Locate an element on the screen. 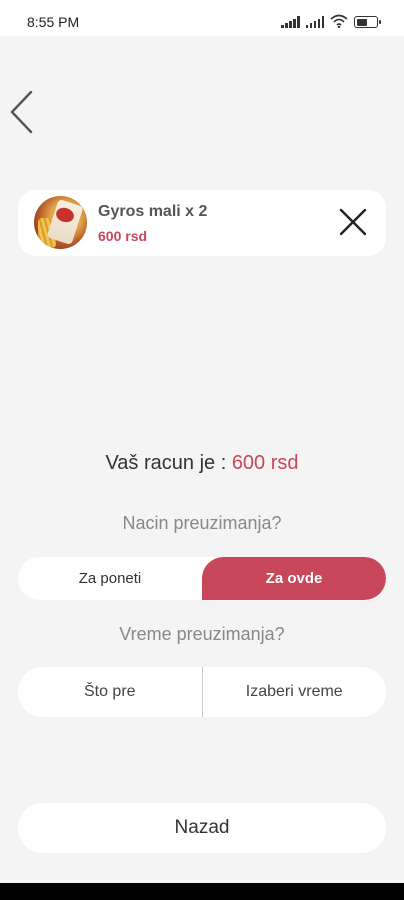 This screenshot has width=404, height=900. bill-total: Vaš racun je : 600 rsd is located at coordinates (202, 463).